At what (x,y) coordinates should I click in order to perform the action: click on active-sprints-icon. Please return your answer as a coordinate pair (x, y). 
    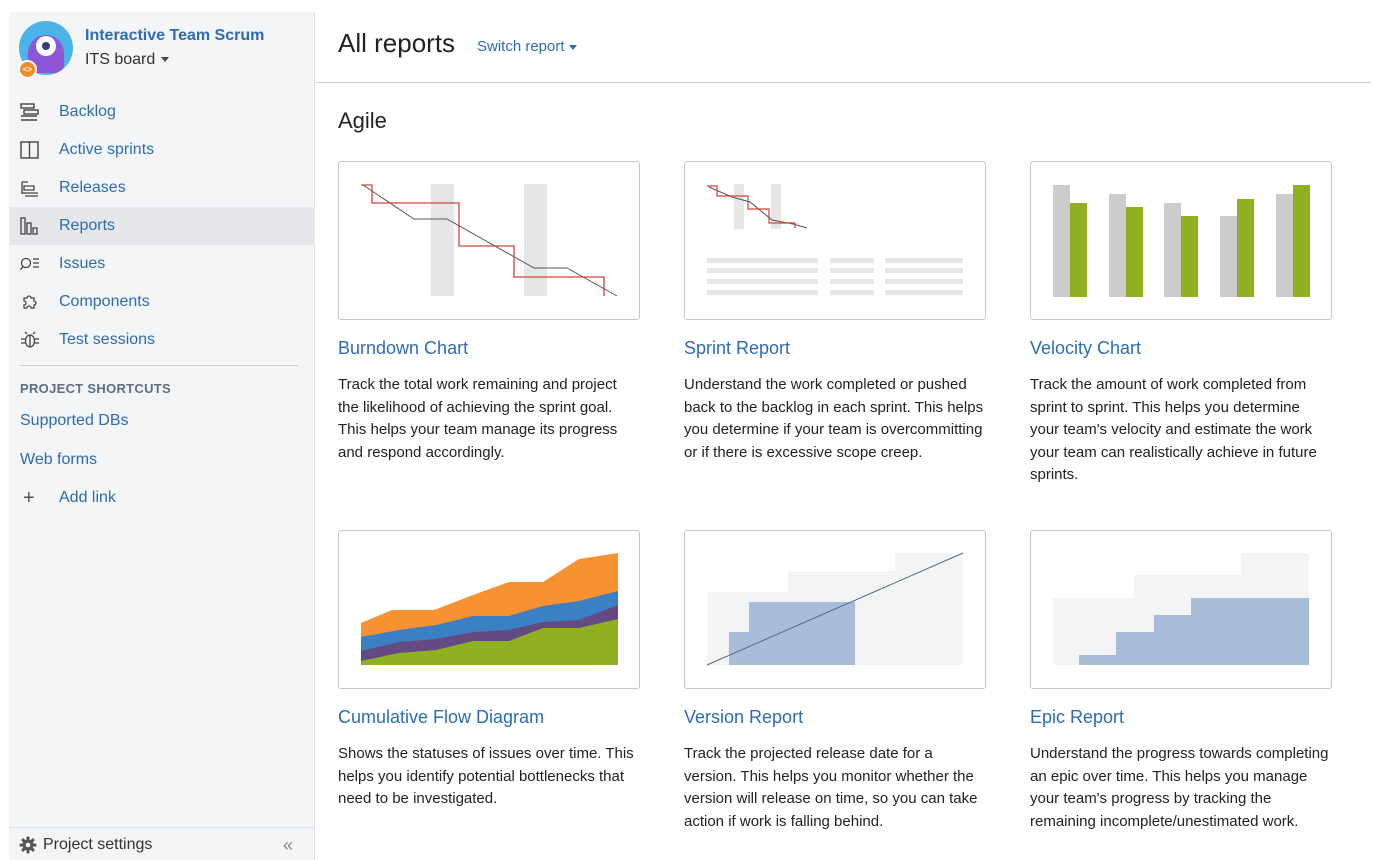
    Looking at the image, I should click on (30, 150).